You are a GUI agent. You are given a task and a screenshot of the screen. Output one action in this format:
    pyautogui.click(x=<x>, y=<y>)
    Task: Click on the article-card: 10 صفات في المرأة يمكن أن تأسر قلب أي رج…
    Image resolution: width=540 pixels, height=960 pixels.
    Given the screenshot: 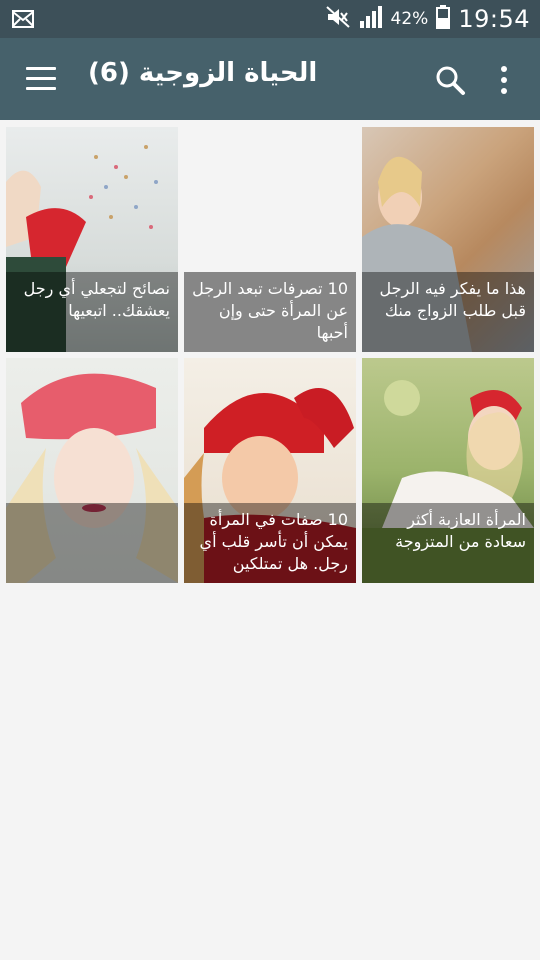 What is the action you would take?
    pyautogui.click(x=270, y=470)
    